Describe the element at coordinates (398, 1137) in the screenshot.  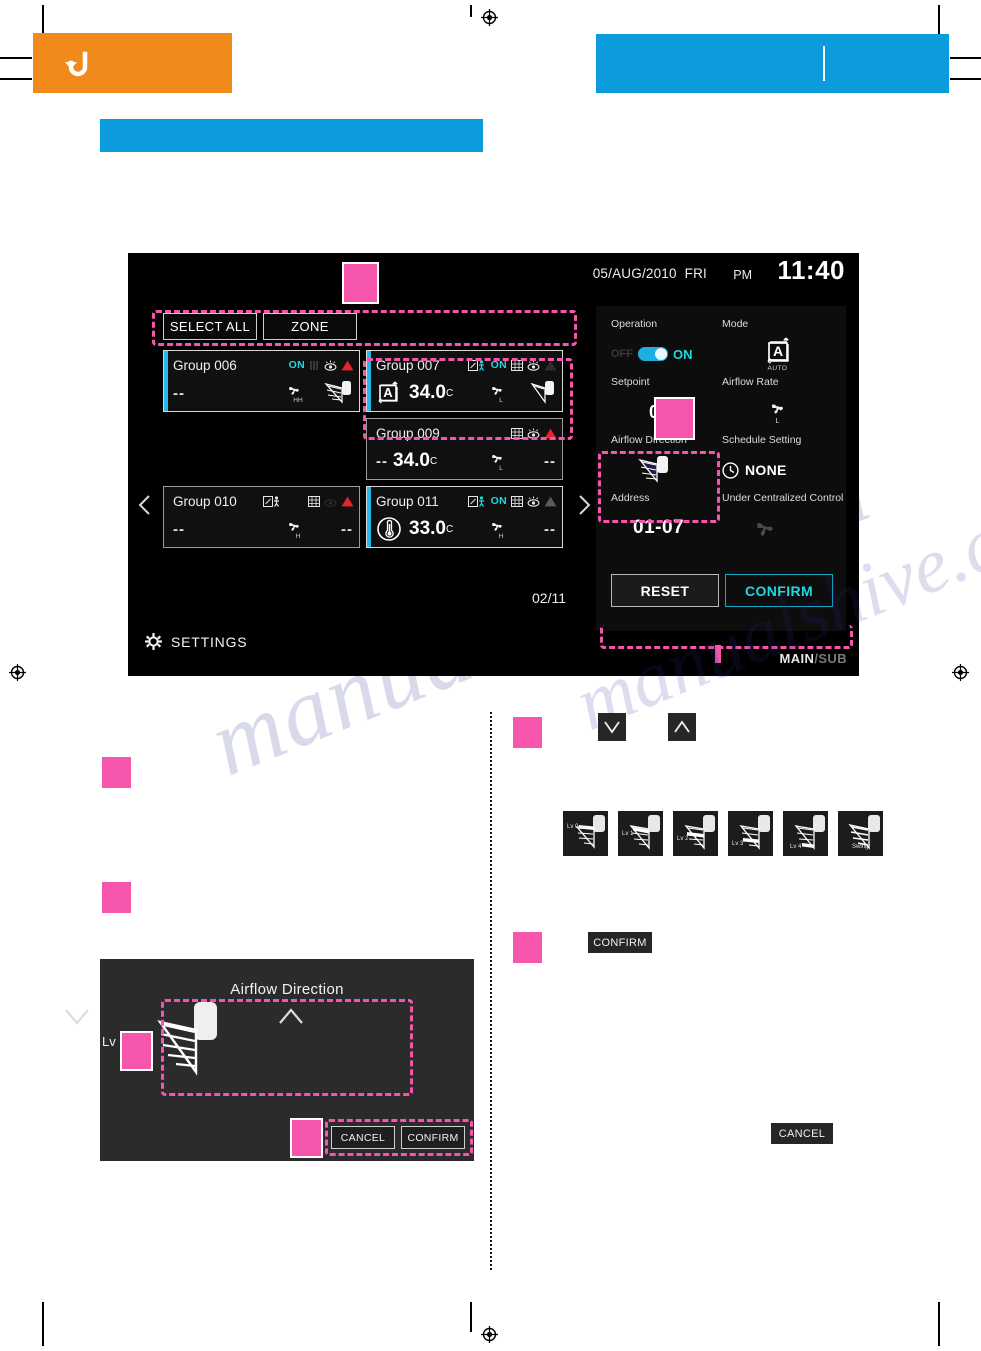
I see `dialog-actions: CANCEL CONFIRM` at that location.